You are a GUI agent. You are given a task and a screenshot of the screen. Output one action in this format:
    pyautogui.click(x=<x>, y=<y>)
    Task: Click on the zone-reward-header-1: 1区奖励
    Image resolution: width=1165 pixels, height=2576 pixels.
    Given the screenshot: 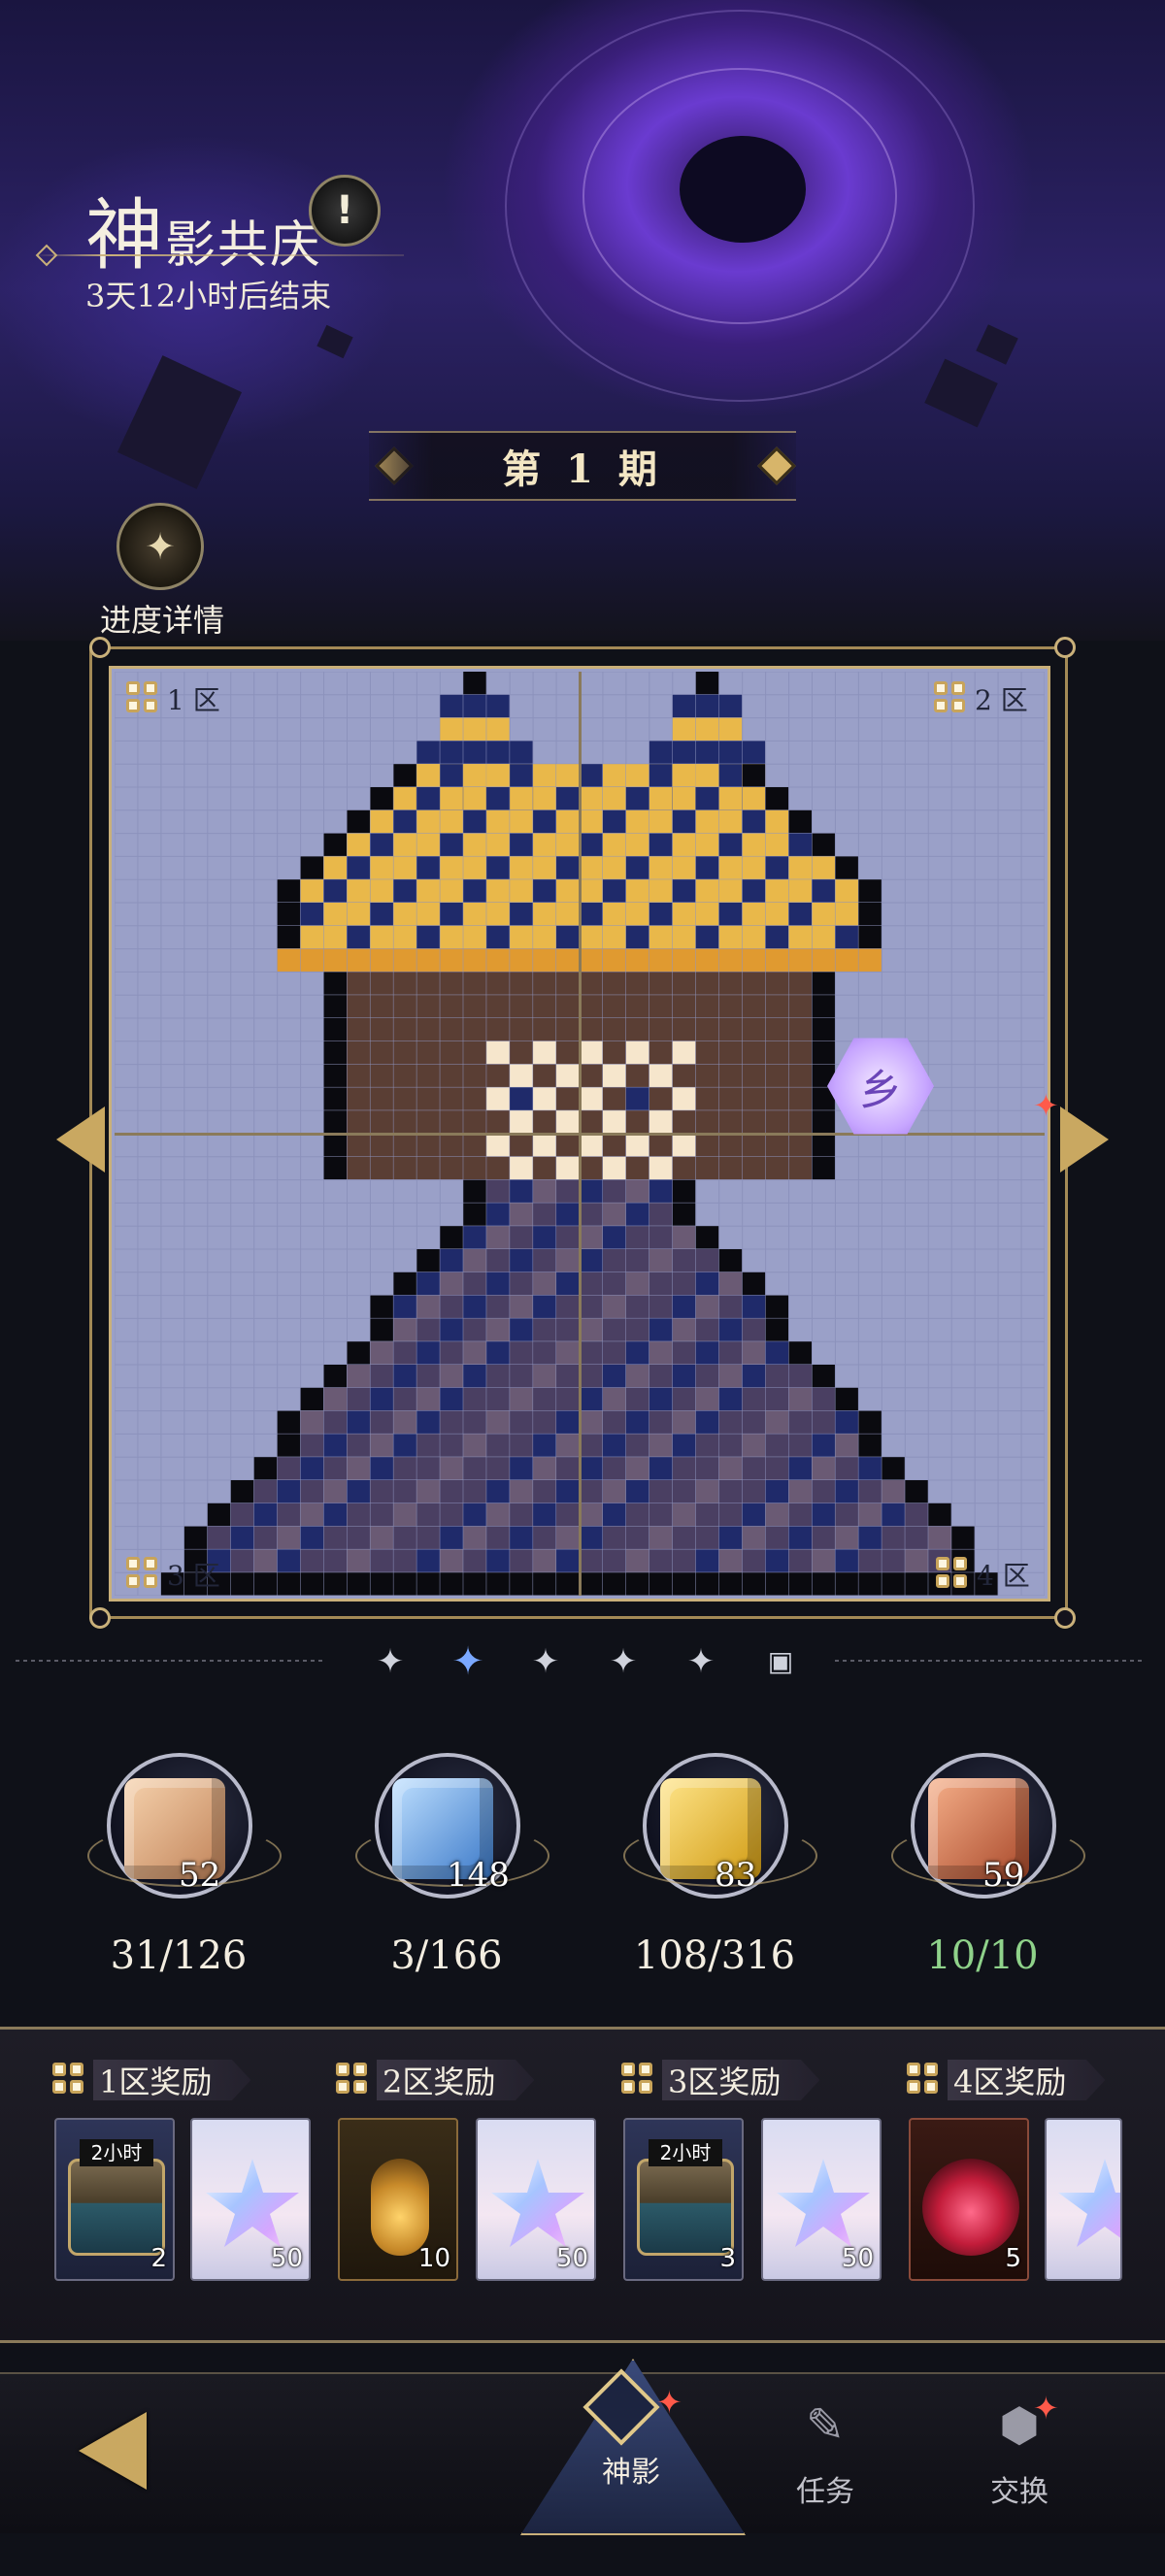 What is the action you would take?
    pyautogui.click(x=151, y=2080)
    